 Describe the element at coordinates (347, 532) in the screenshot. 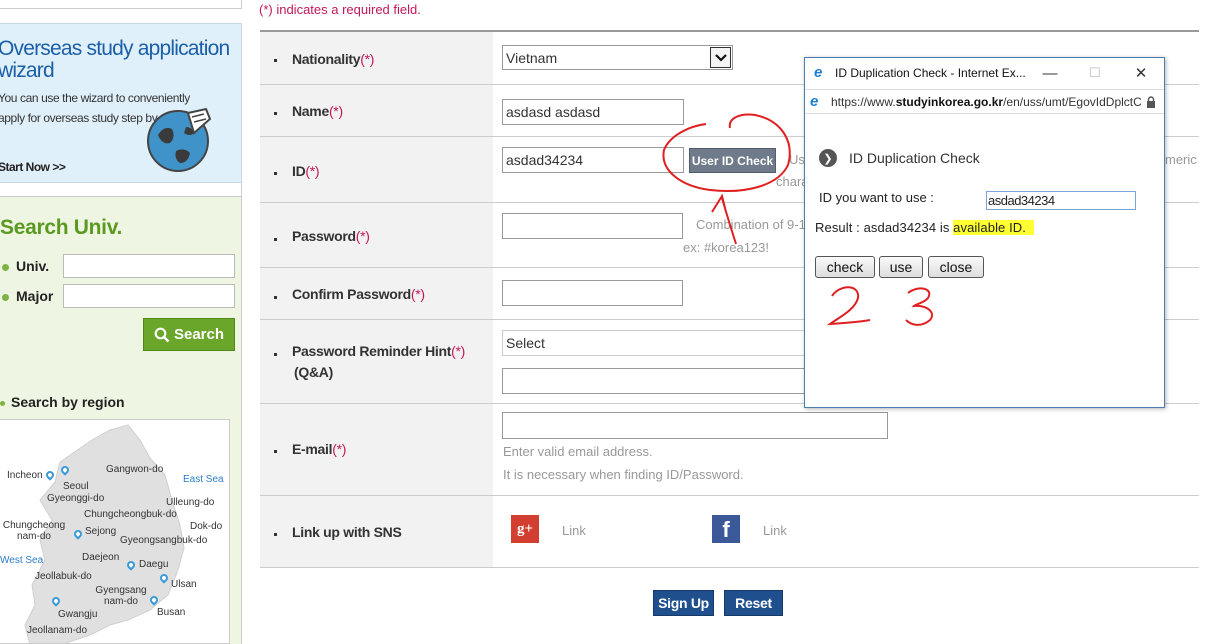

I see `sns-label: Link up with SNS` at that location.